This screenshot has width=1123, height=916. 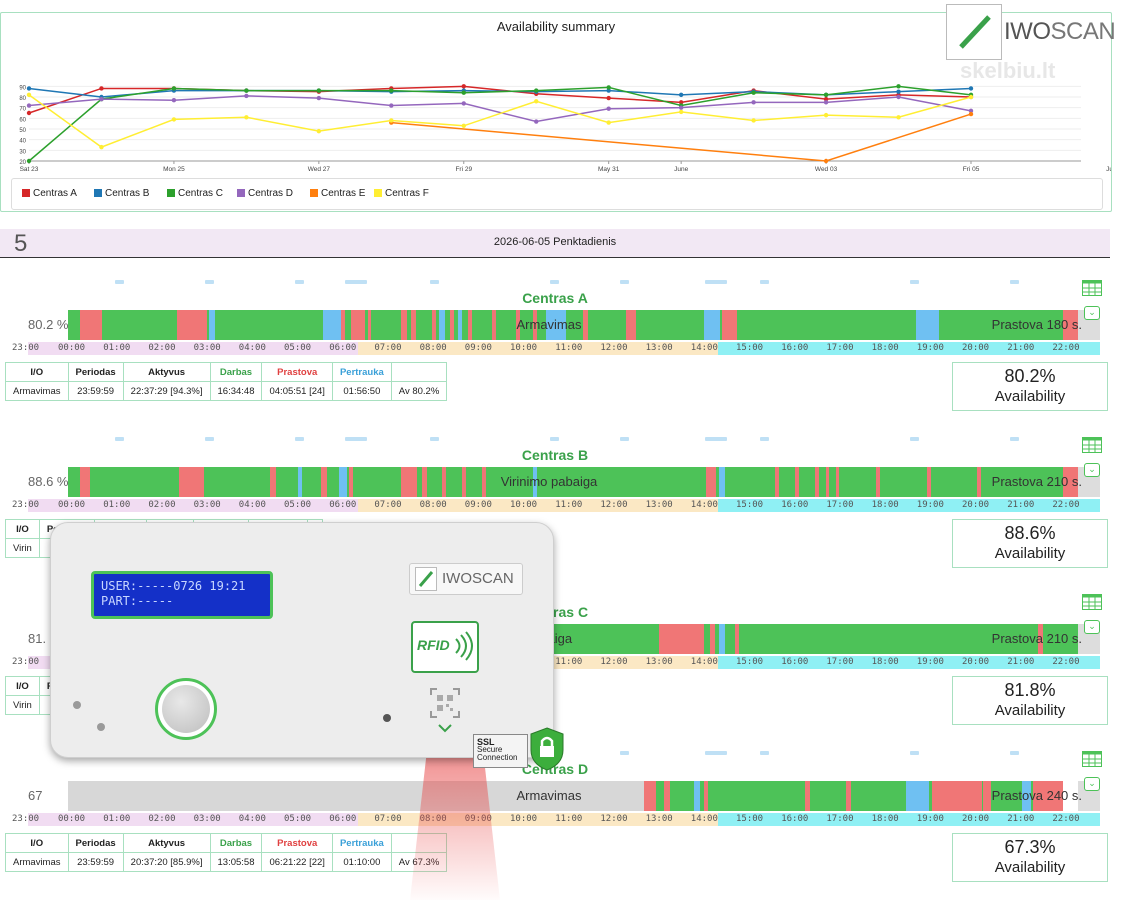 I want to click on timeline-markers, so click(x=555, y=282).